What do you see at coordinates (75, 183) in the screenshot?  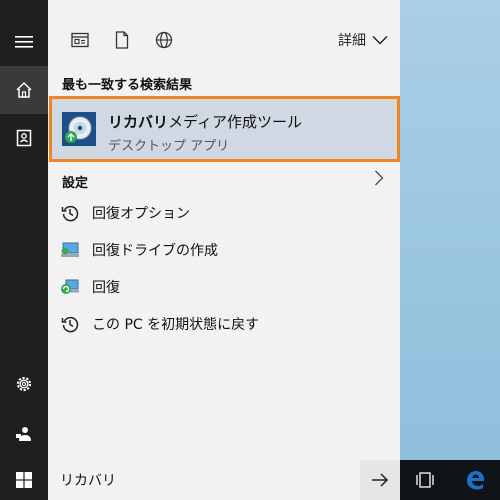 I see `settings-heading: 設定` at bounding box center [75, 183].